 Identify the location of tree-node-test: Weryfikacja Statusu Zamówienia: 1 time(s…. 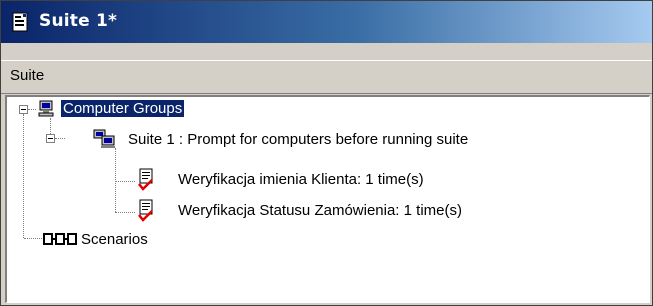
(320, 210).